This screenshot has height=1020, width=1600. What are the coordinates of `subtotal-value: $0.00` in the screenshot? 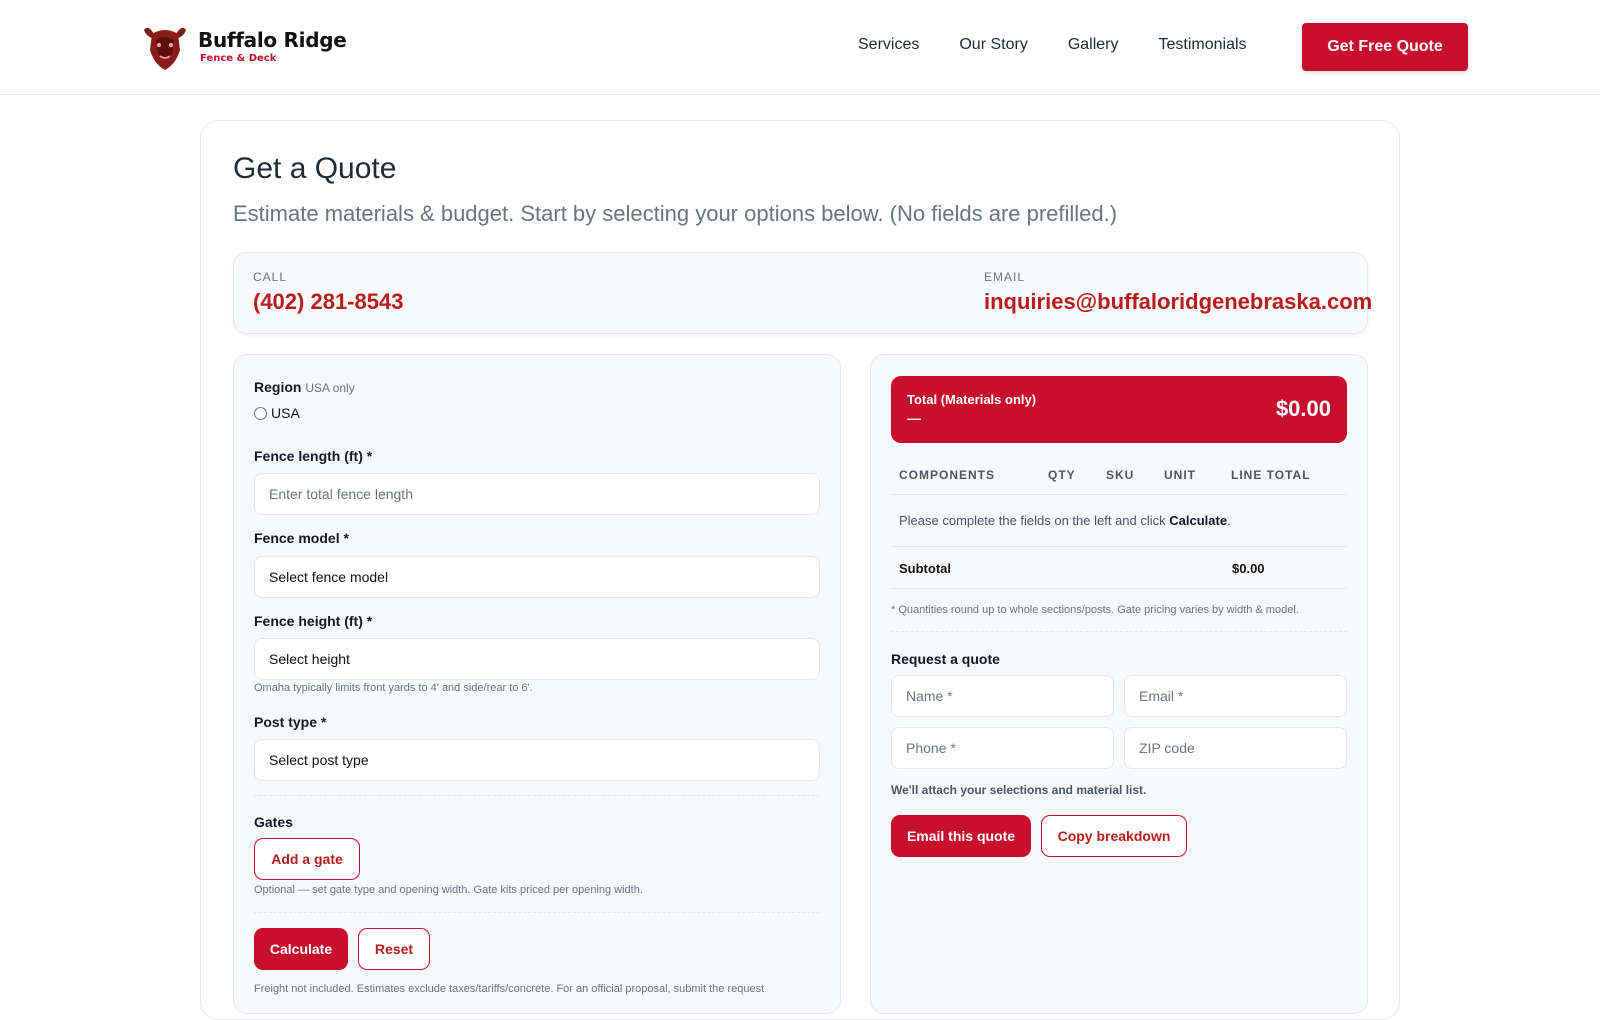 It's located at (1248, 568).